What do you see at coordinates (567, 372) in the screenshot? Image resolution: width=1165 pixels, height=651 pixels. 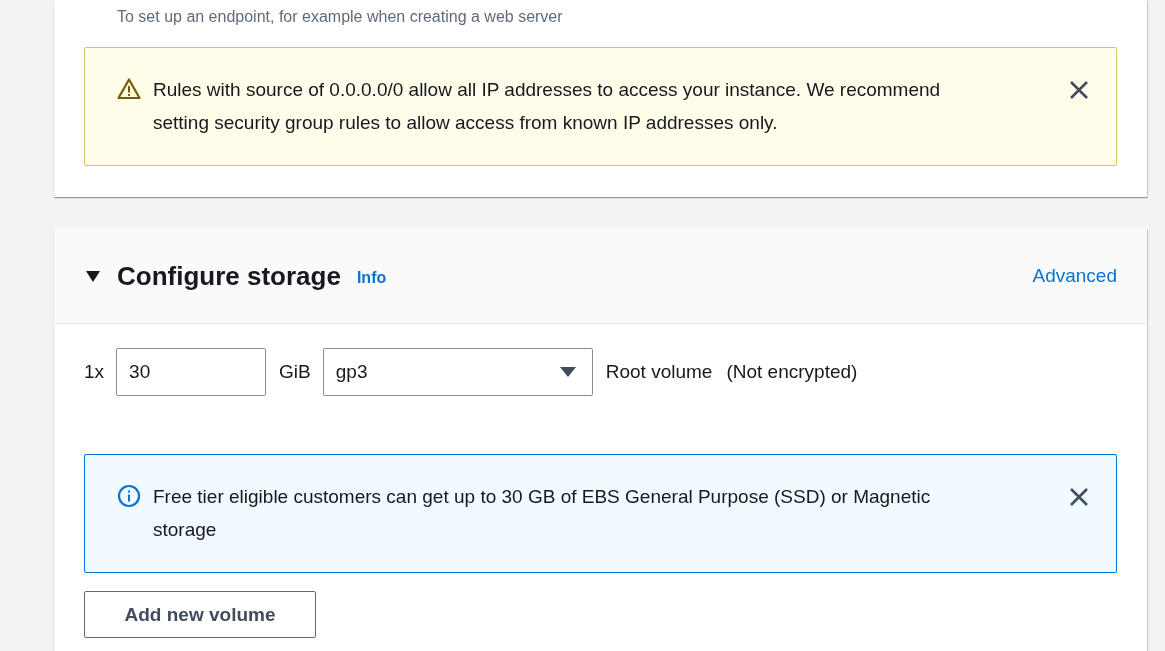 I see `caret-down-icon` at bounding box center [567, 372].